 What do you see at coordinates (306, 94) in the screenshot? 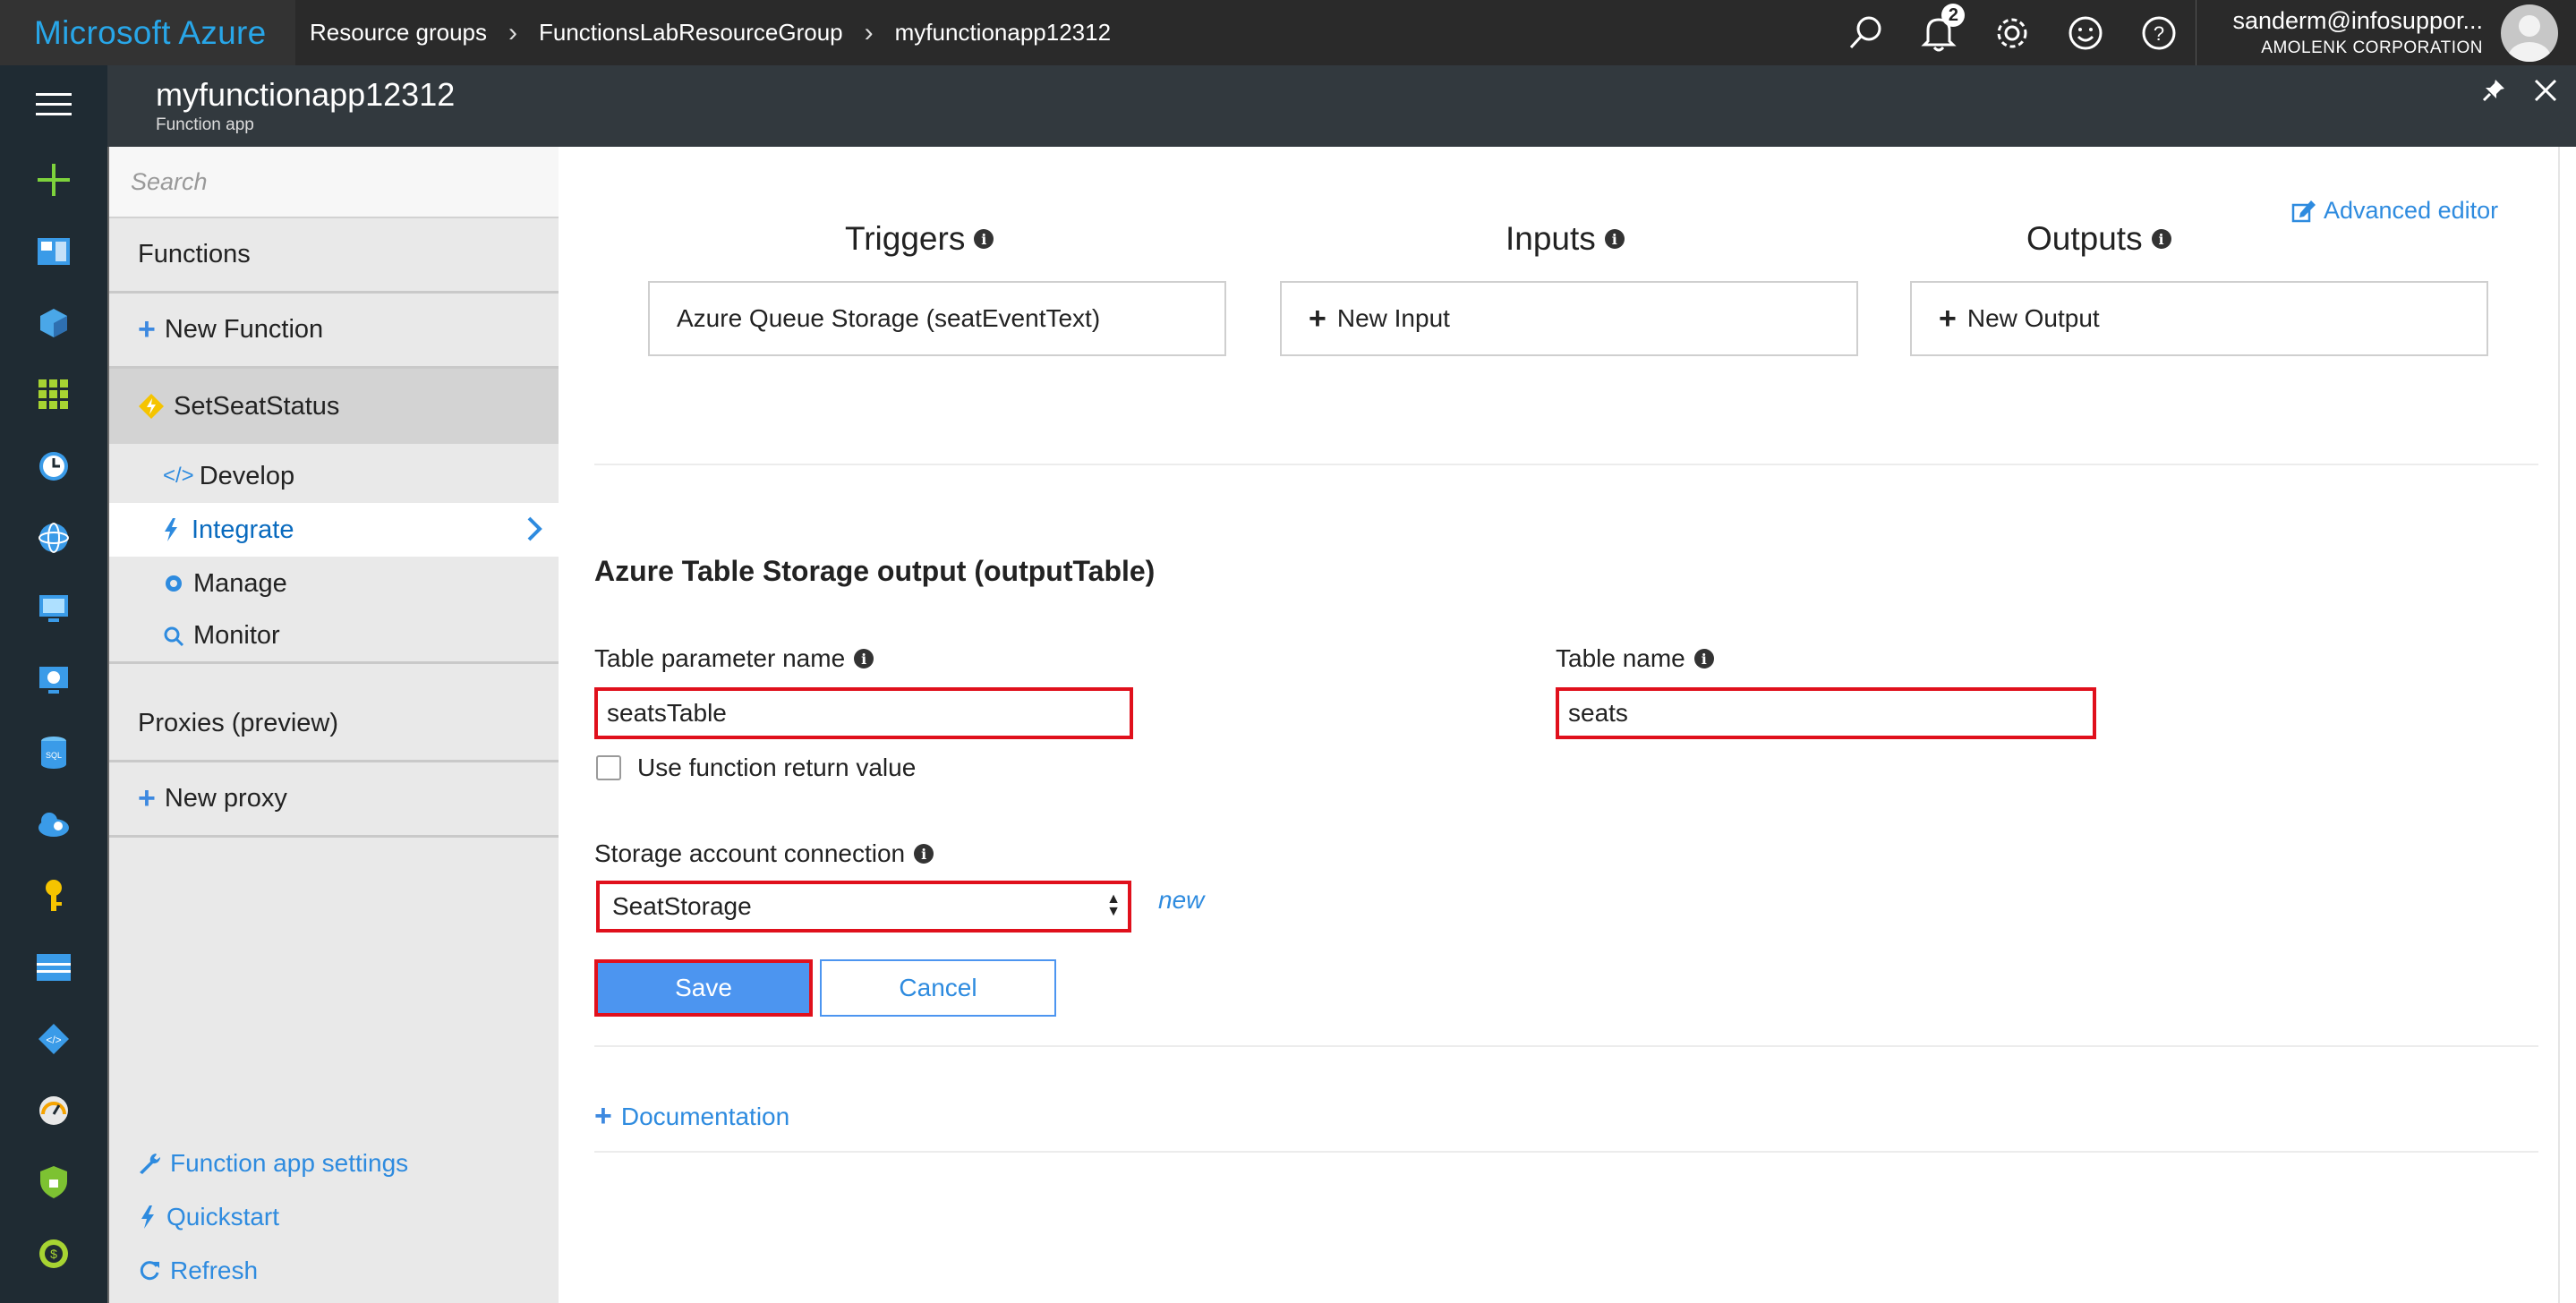
I see `page-title: myfunctionapp12312` at bounding box center [306, 94].